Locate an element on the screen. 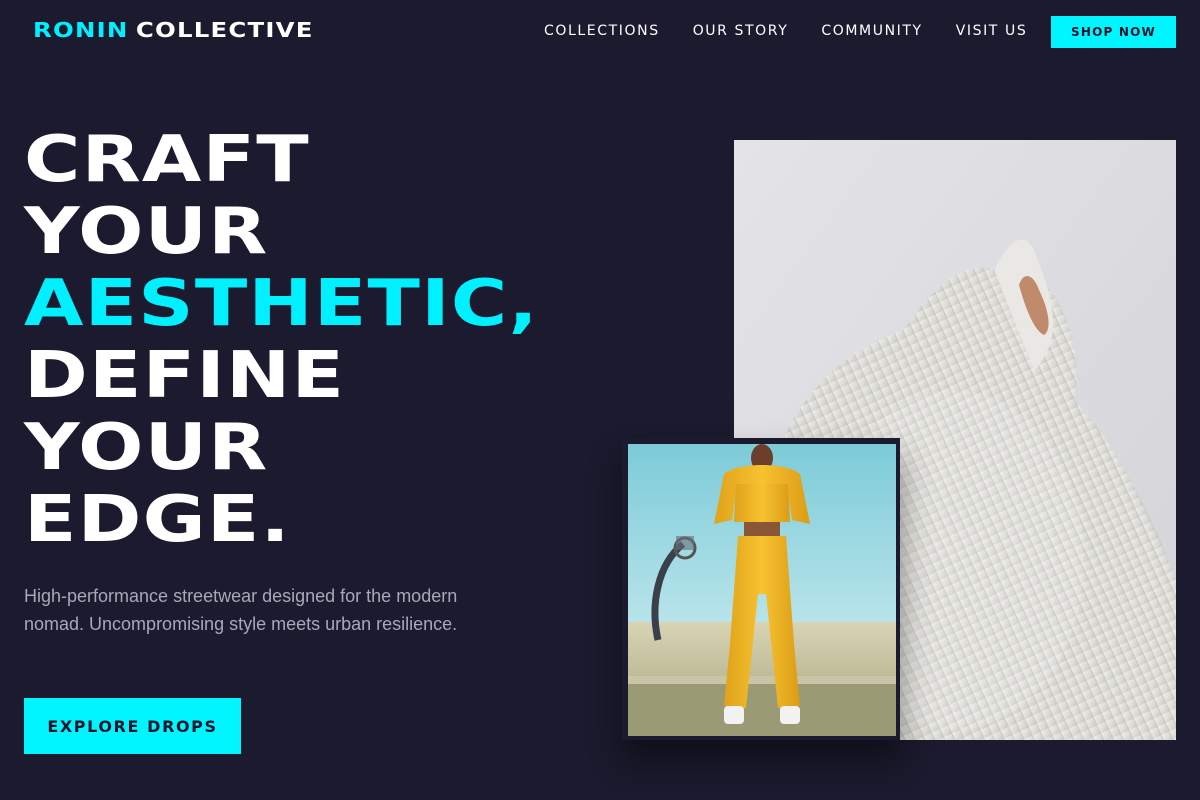 This screenshot has width=1200, height=800. headline-line: CRAFT is located at coordinates (167, 160).